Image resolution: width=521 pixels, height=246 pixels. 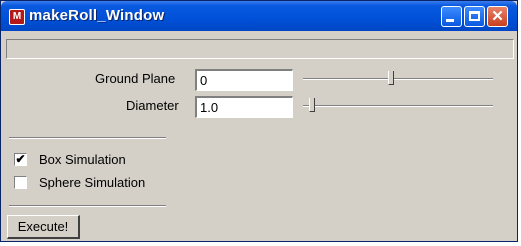 I want to click on minimize-icon, so click(x=450, y=20).